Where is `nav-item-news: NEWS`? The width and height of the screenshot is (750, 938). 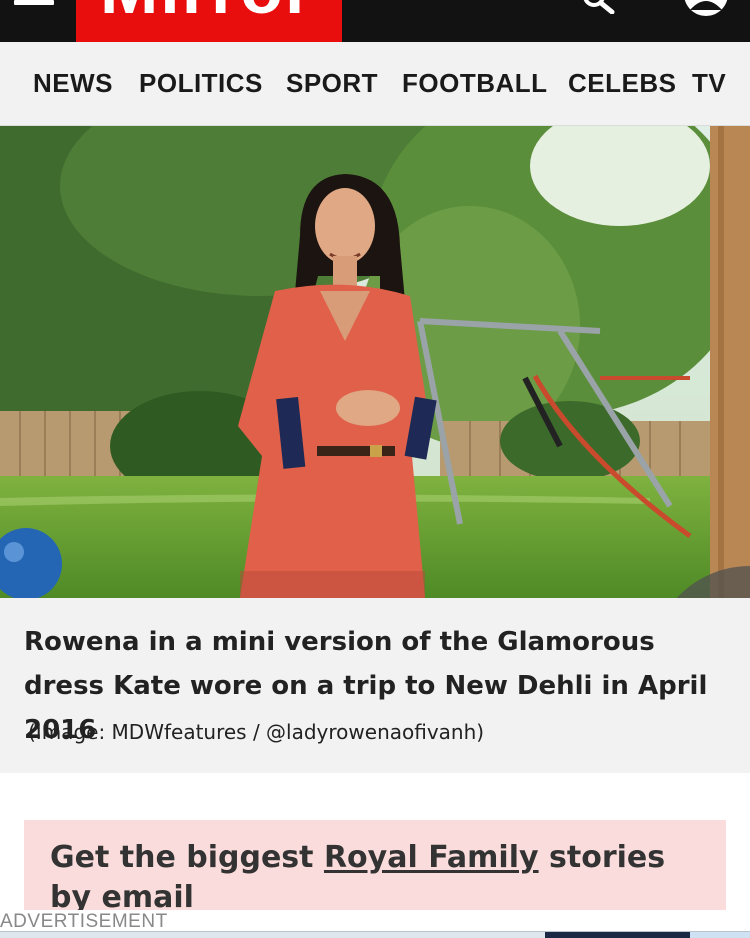 nav-item-news: NEWS is located at coordinates (73, 83).